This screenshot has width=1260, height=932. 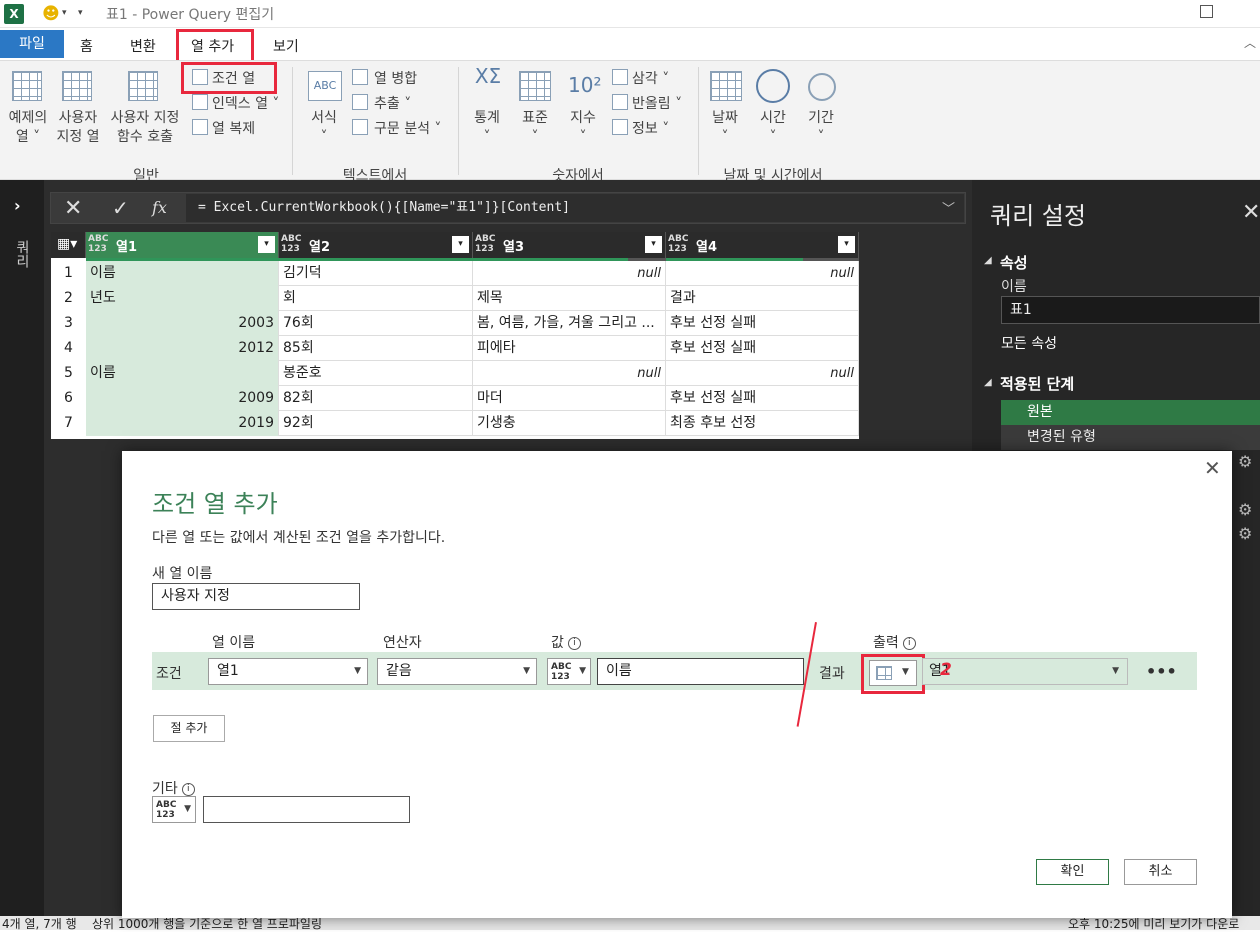 I want to click on else-value-input, so click(x=306, y=809).